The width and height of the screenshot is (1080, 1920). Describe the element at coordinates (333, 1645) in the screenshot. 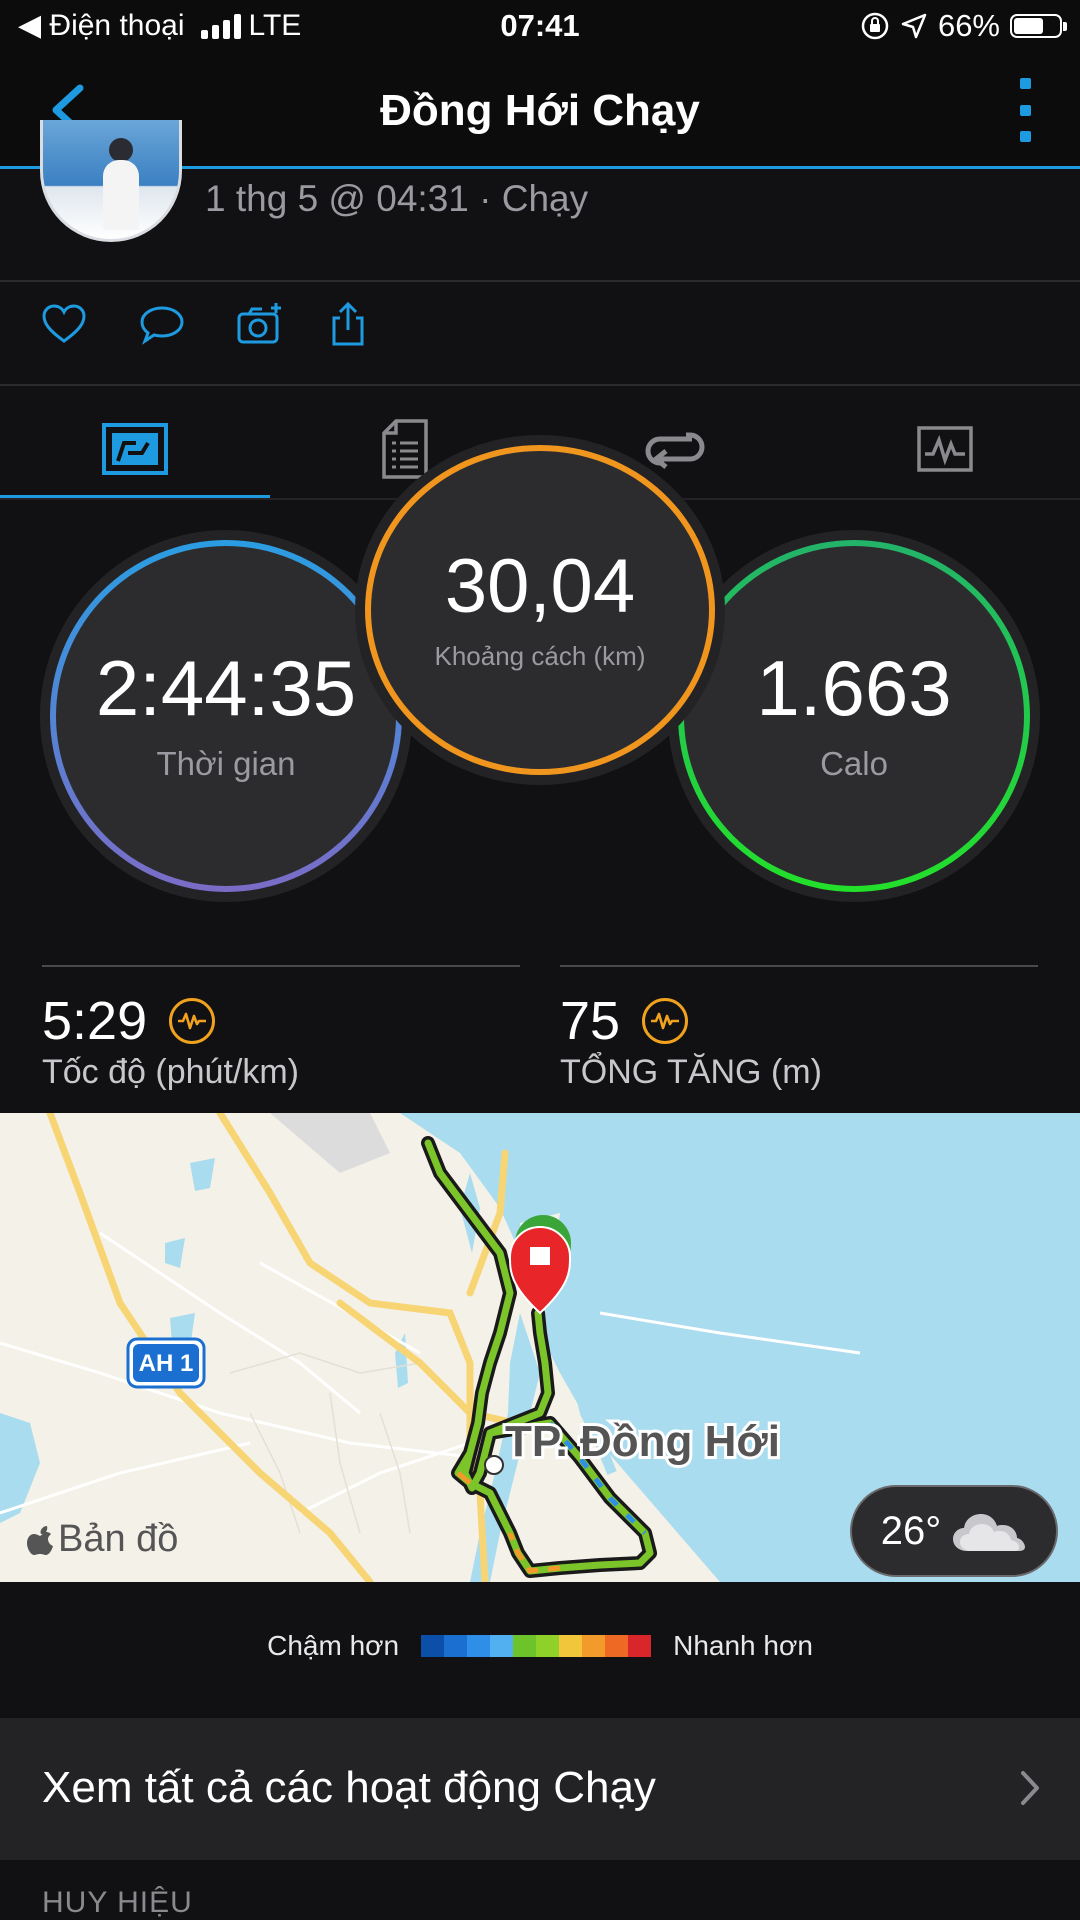

I see `legend-slower: Chậm hơn` at that location.